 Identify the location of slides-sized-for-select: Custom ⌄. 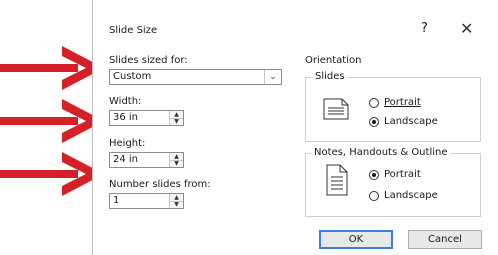
(195, 77).